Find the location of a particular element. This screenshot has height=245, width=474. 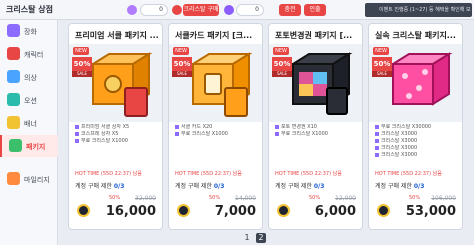

content-item: 포토 변경권 X10 is located at coordinates (318, 127).